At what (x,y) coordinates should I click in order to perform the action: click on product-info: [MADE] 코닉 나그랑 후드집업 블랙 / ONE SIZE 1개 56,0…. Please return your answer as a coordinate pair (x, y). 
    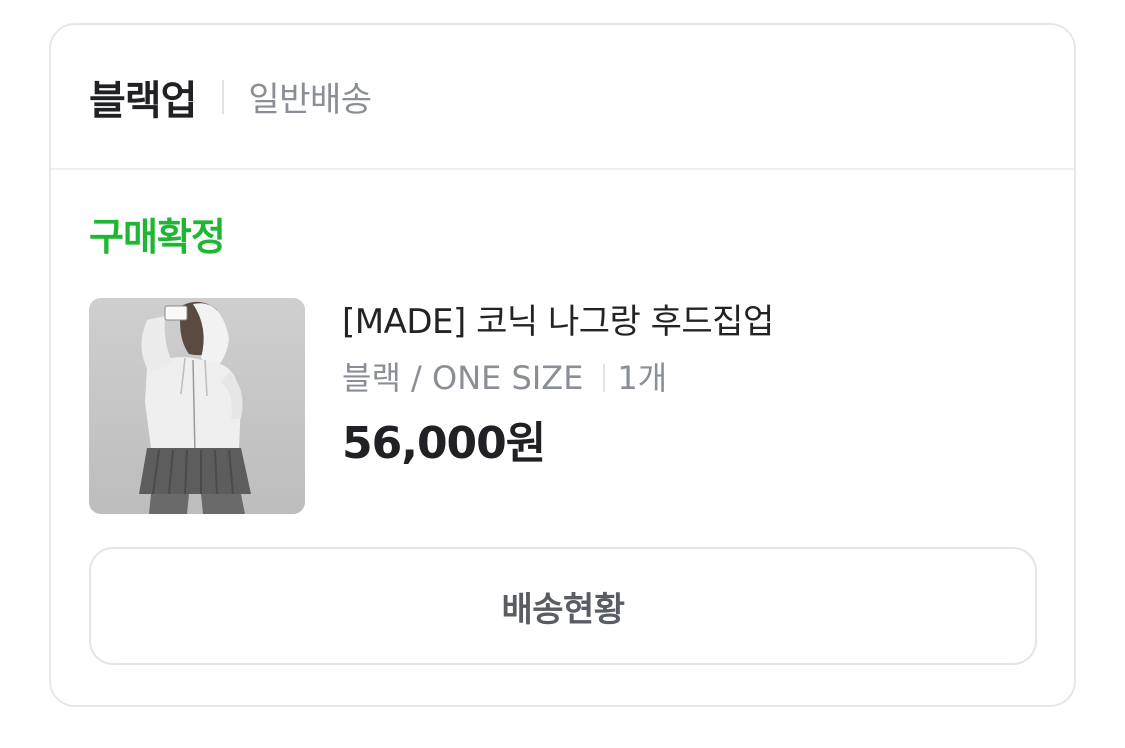
    Looking at the image, I should click on (558, 406).